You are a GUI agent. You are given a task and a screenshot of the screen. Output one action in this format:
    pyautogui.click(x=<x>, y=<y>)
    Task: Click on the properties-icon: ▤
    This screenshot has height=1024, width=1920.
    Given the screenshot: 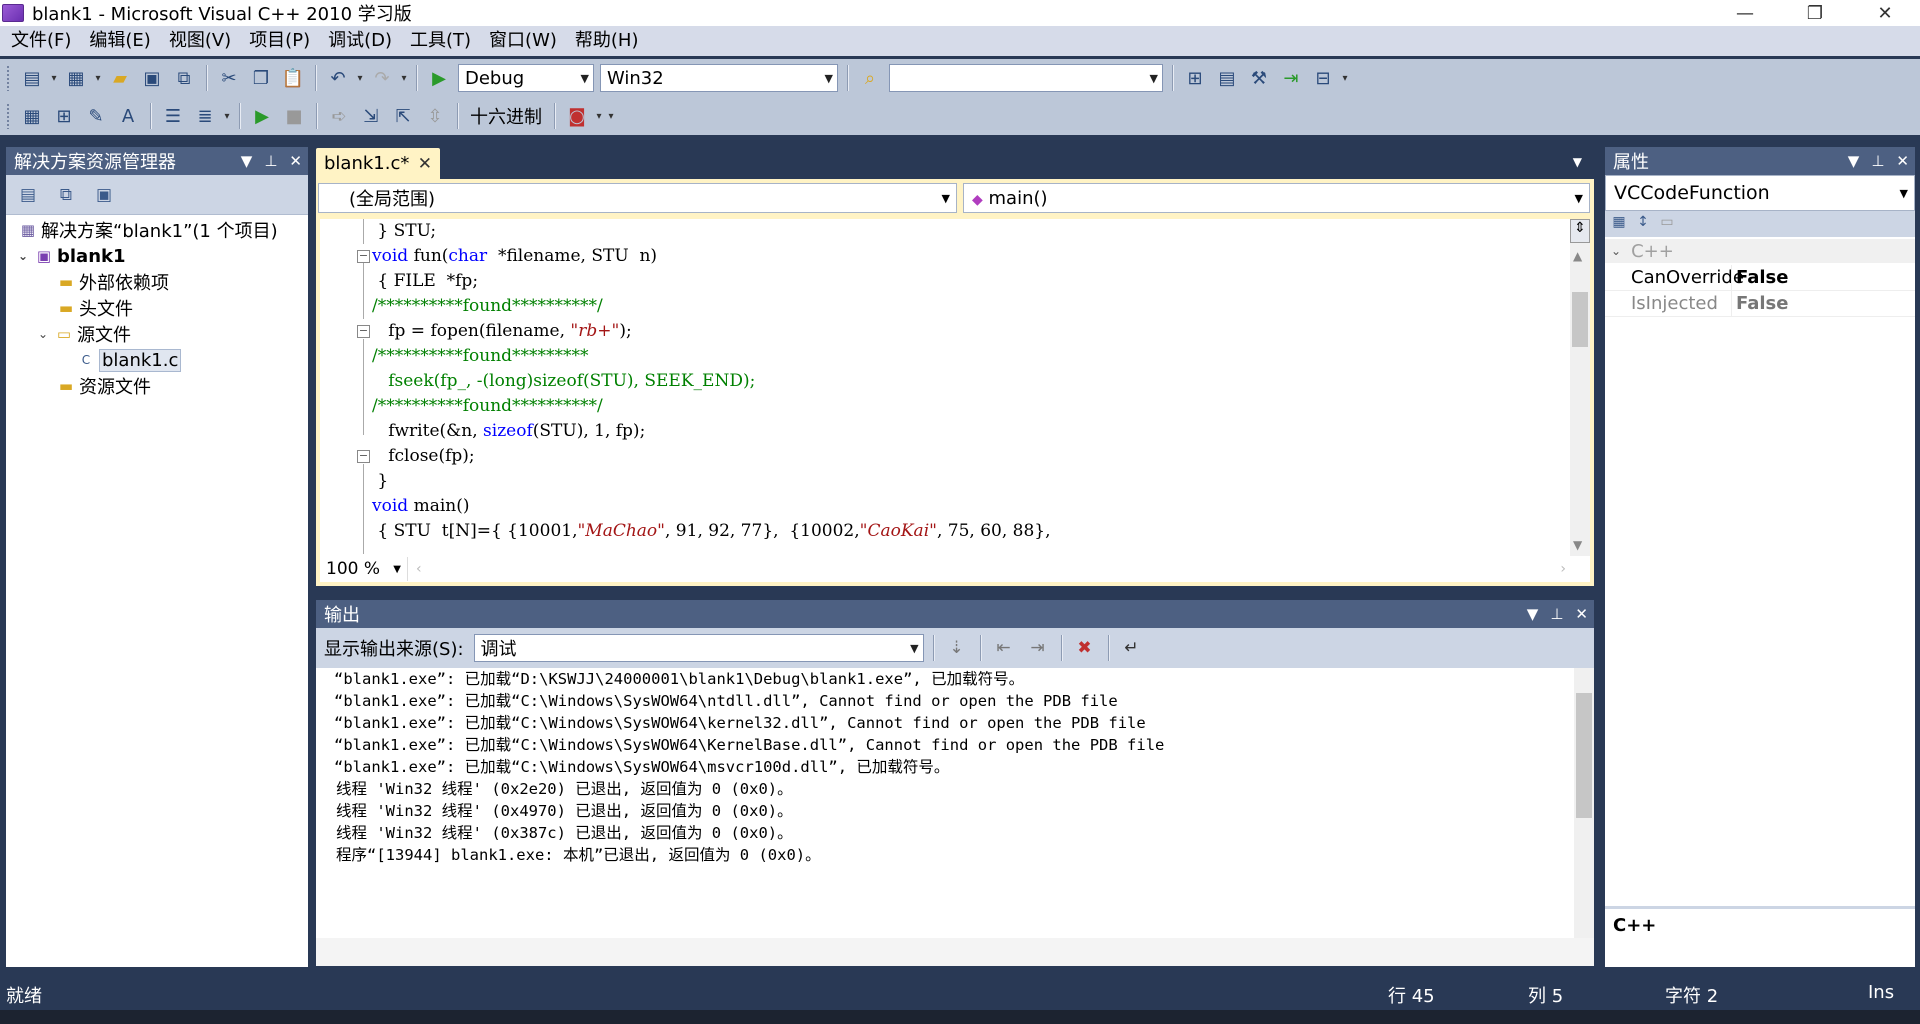 What is the action you would take?
    pyautogui.click(x=28, y=195)
    